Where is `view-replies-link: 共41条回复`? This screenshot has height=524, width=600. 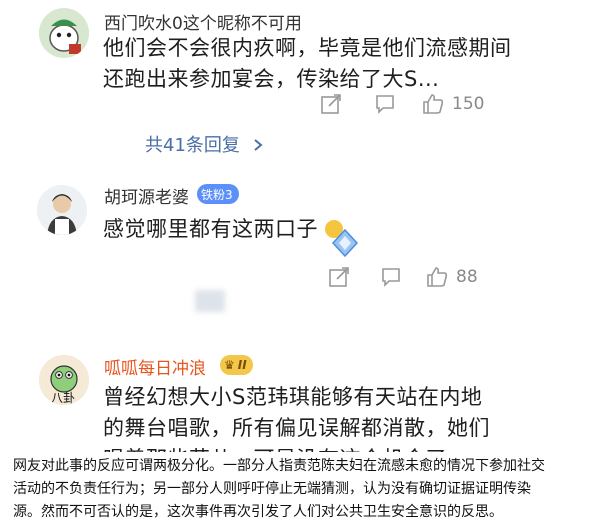 view-replies-link: 共41条回复 is located at coordinates (204, 144).